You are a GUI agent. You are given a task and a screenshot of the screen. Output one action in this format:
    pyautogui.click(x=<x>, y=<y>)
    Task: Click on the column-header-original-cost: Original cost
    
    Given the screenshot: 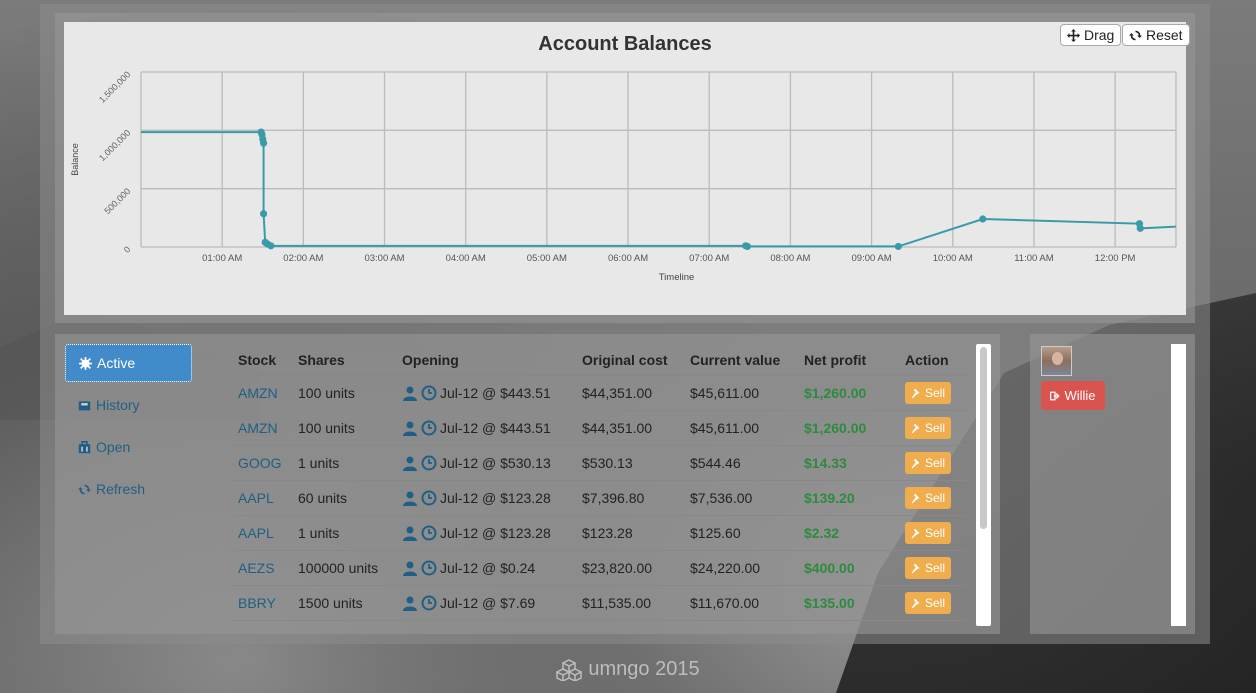 What is the action you would take?
    pyautogui.click(x=631, y=360)
    